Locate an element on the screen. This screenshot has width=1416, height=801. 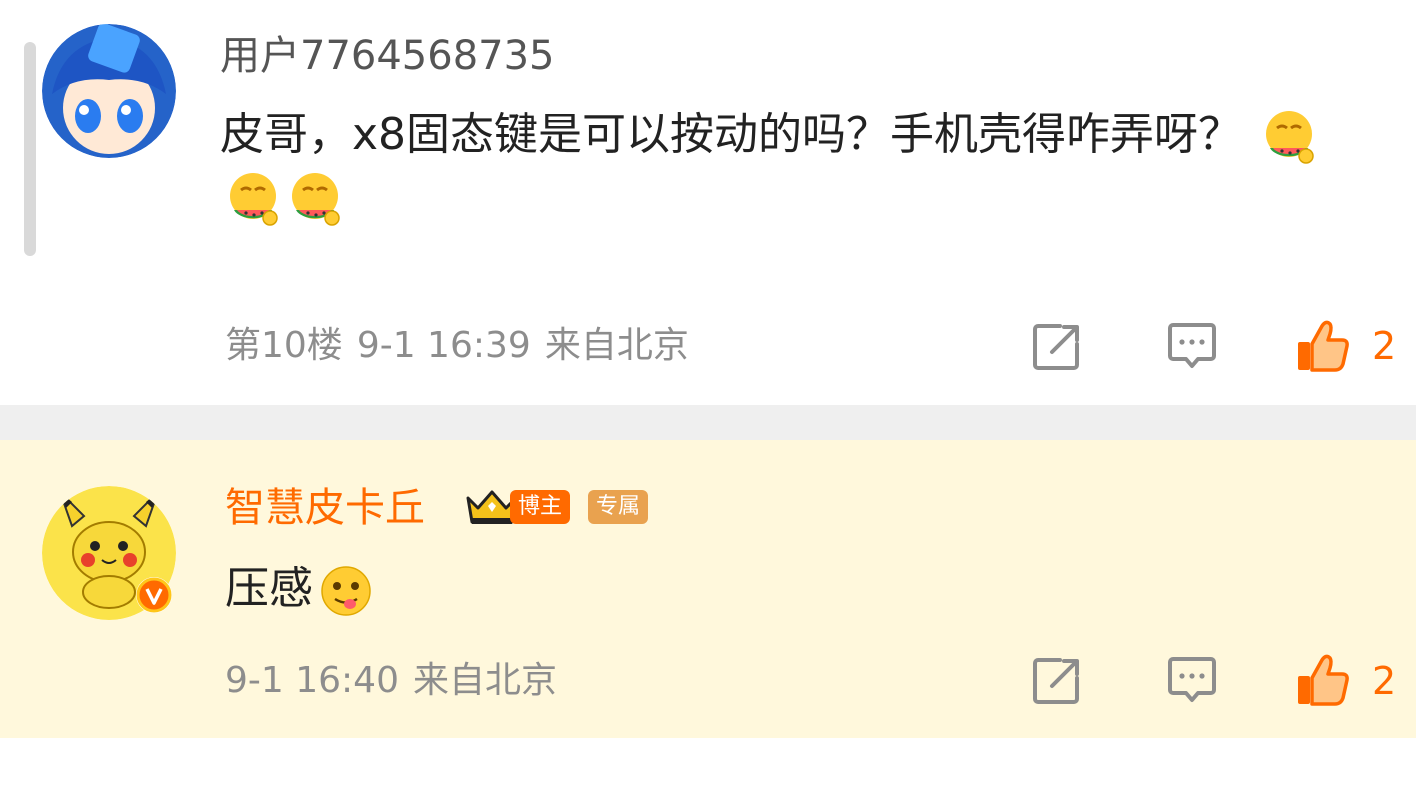
username: 智慧皮卡丘 is located at coordinates (325, 508).